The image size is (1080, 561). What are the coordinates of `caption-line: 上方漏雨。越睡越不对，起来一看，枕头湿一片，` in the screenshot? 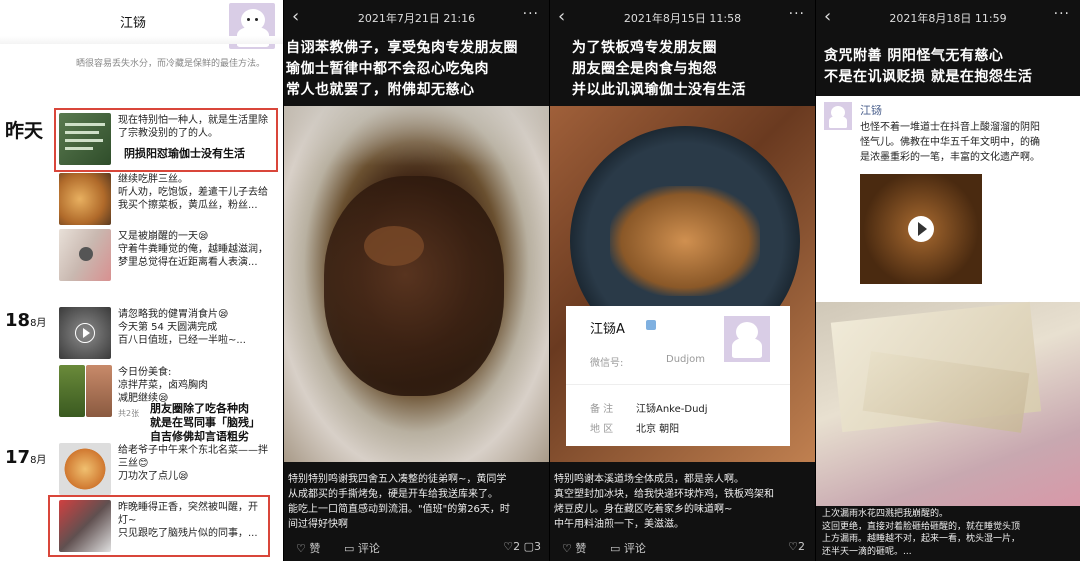 It's located at (921, 539).